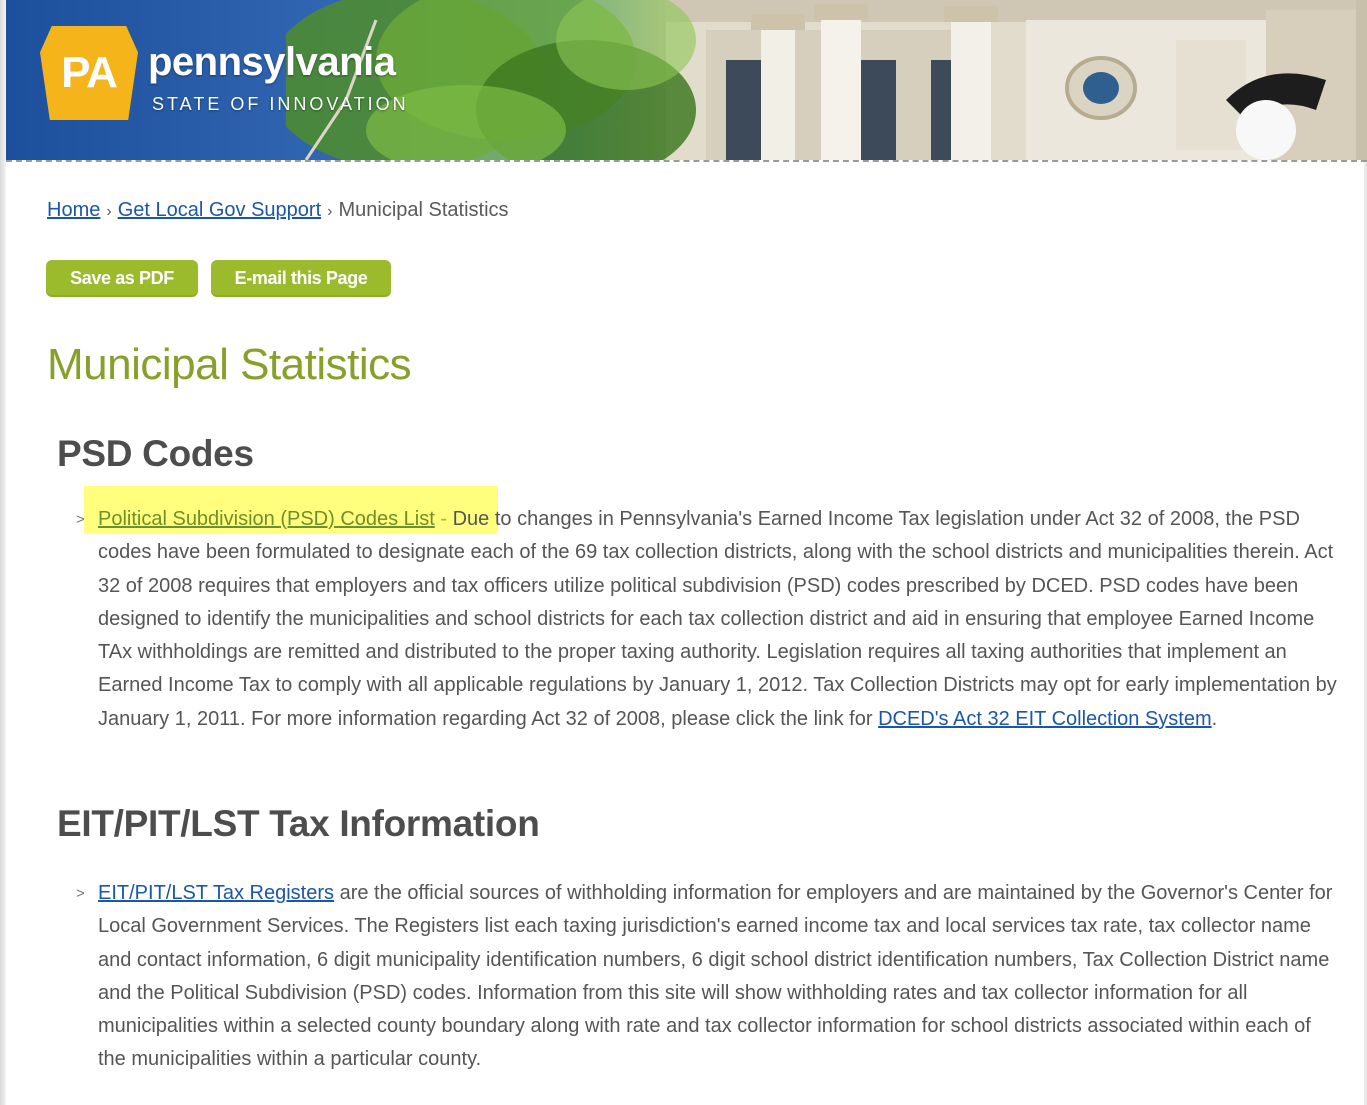  Describe the element at coordinates (266, 519) in the screenshot. I see `psd-codes-list-link: Political Subdivision (PSD) Codes List` at that location.